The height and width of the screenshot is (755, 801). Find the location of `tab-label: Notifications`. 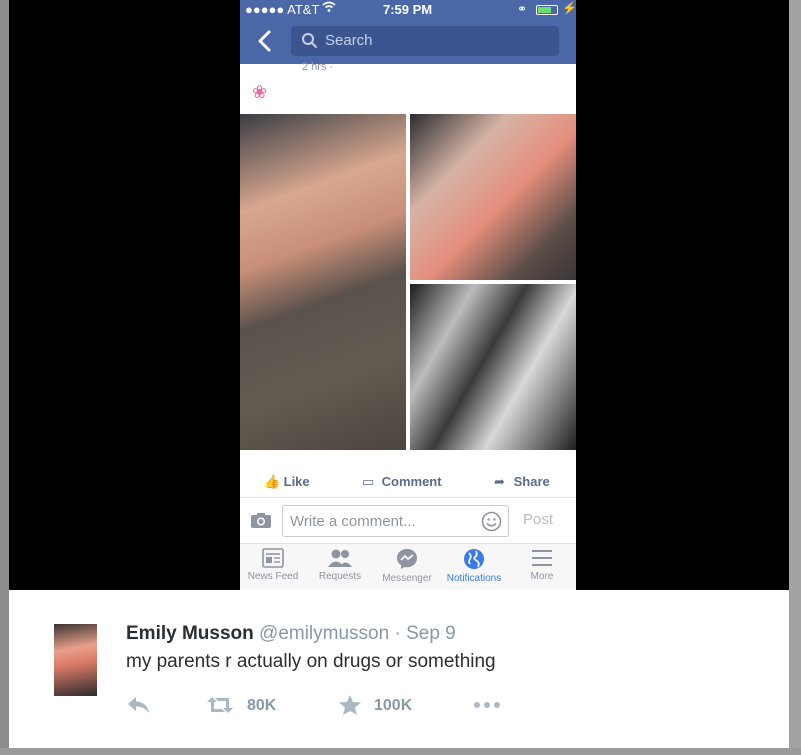

tab-label: Notifications is located at coordinates (474, 578).